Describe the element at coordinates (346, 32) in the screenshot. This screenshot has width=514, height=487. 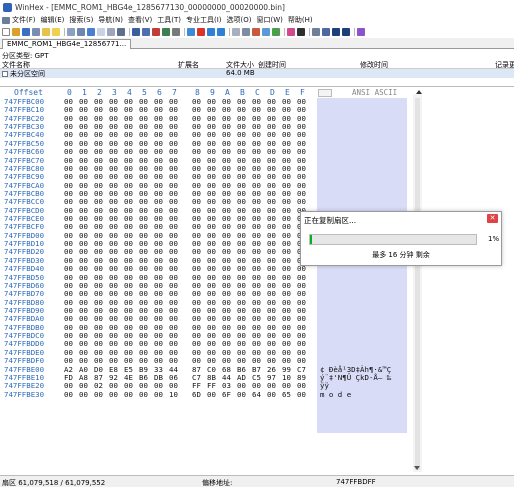
I see `navigate-next-icon` at that location.